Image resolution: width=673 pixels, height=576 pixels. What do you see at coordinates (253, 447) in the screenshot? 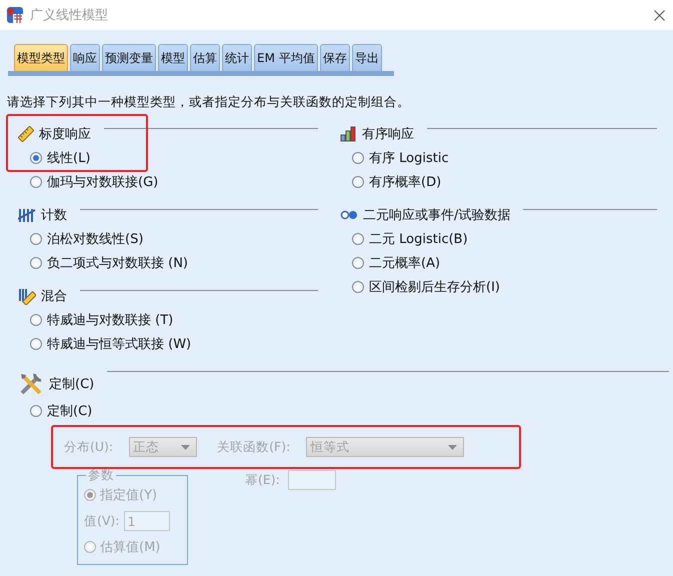
I see `link-function-label: 关联函数(F):` at bounding box center [253, 447].